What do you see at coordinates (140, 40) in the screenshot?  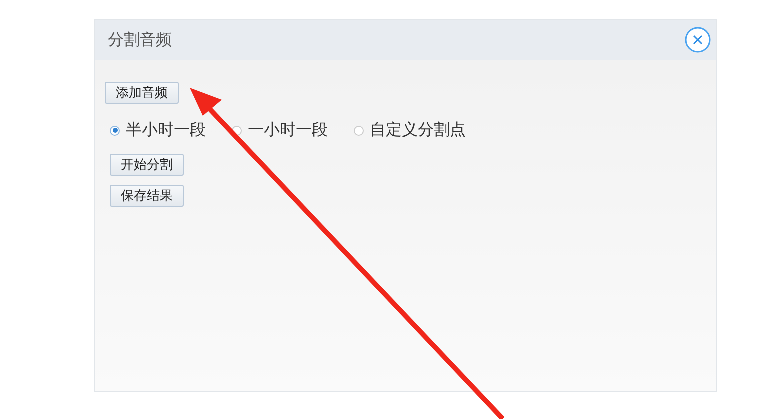 I see `window-title: 分割音频` at bounding box center [140, 40].